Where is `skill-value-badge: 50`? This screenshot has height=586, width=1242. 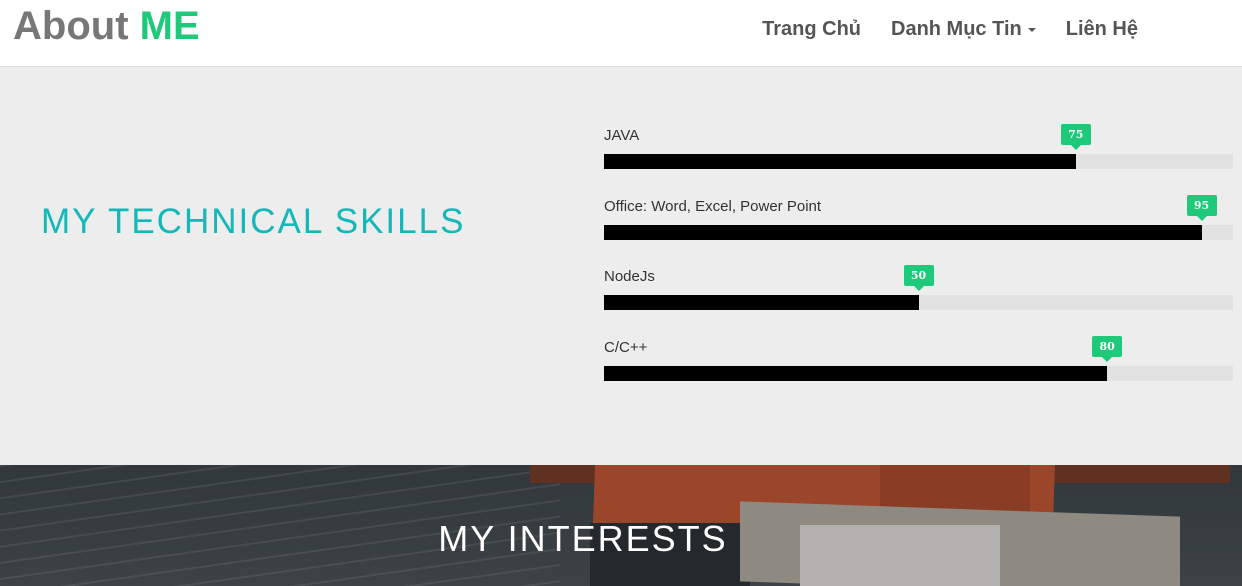
skill-value-badge: 50 is located at coordinates (918, 278).